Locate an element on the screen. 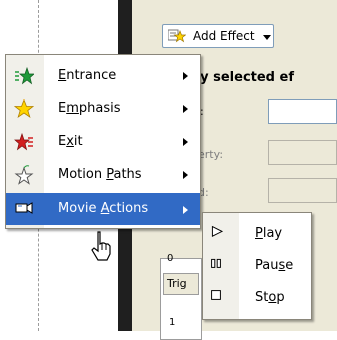  submenu-item-stop: Stop is located at coordinates (257, 297).